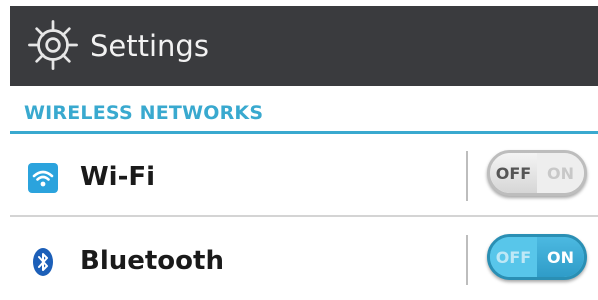 This screenshot has height=300, width=598. Describe the element at coordinates (43, 178) in the screenshot. I see `wifi-icon` at that location.